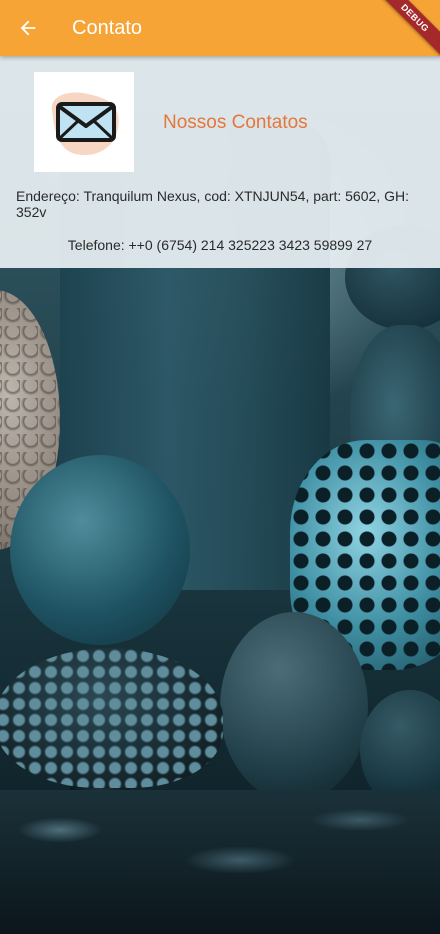  Describe the element at coordinates (220, 28) in the screenshot. I see `app-bar: Contato` at that location.